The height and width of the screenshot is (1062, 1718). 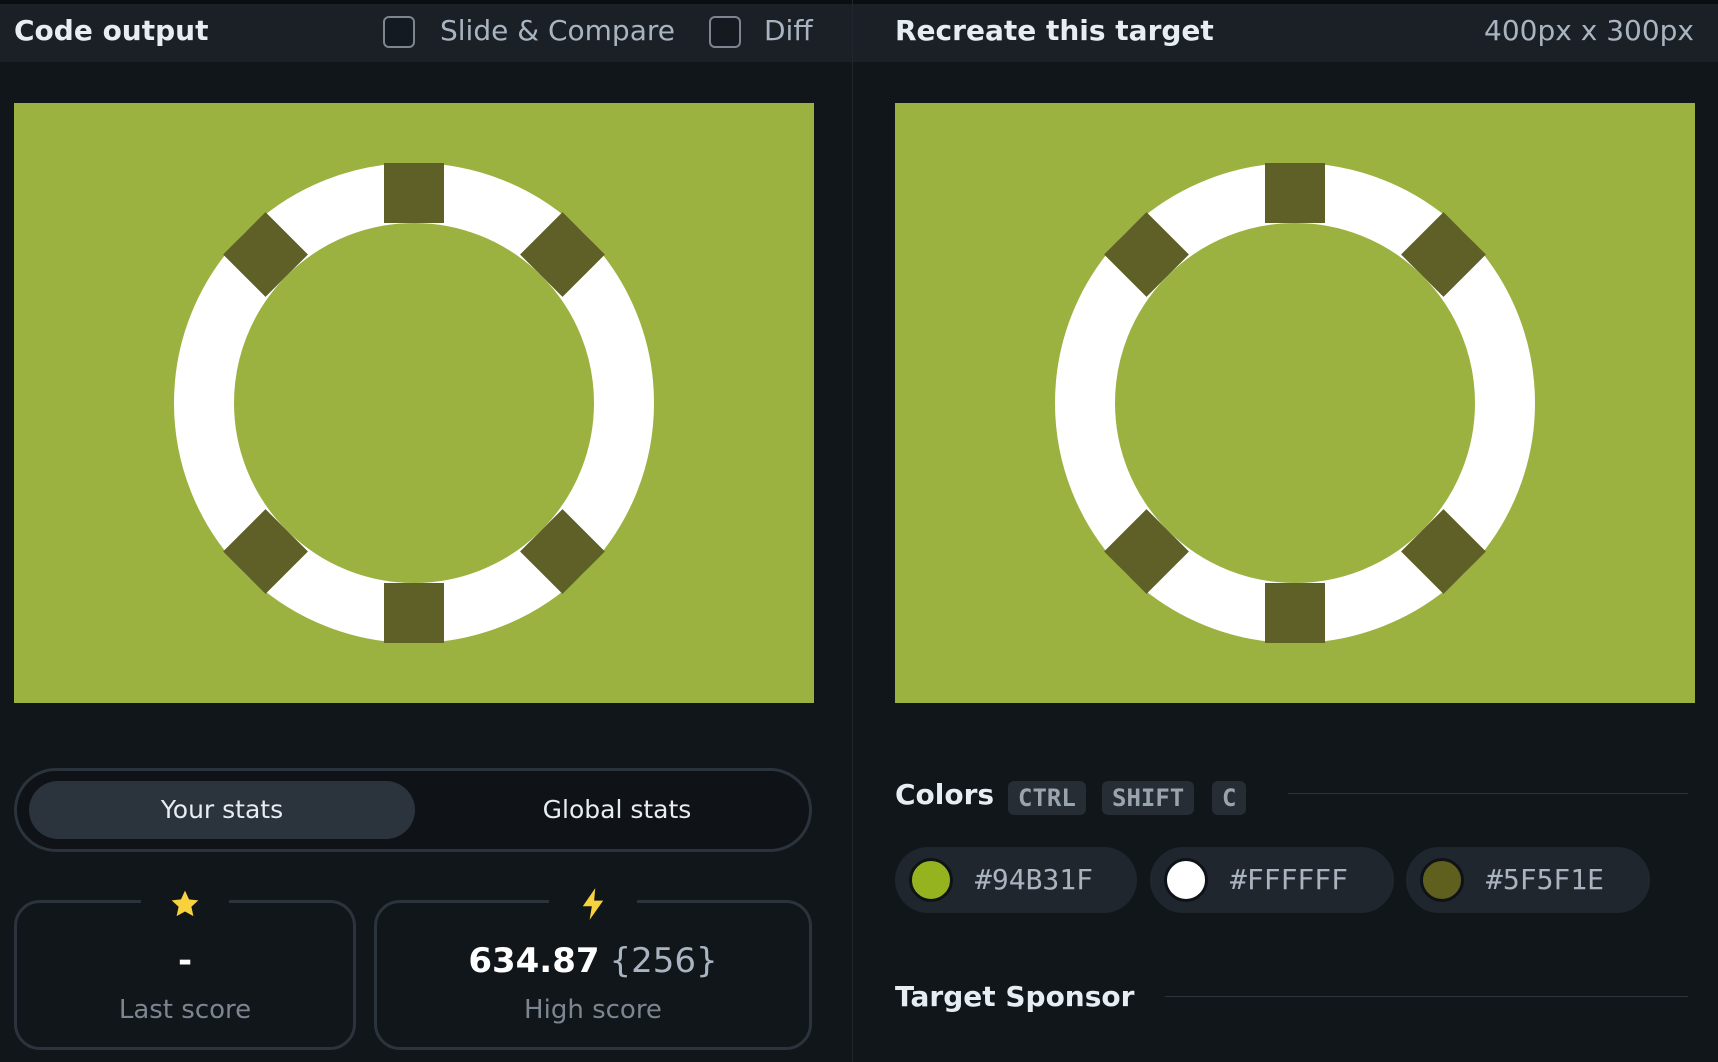 I want to click on color-swatch-3: #5F5F1E, so click(x=1528, y=880).